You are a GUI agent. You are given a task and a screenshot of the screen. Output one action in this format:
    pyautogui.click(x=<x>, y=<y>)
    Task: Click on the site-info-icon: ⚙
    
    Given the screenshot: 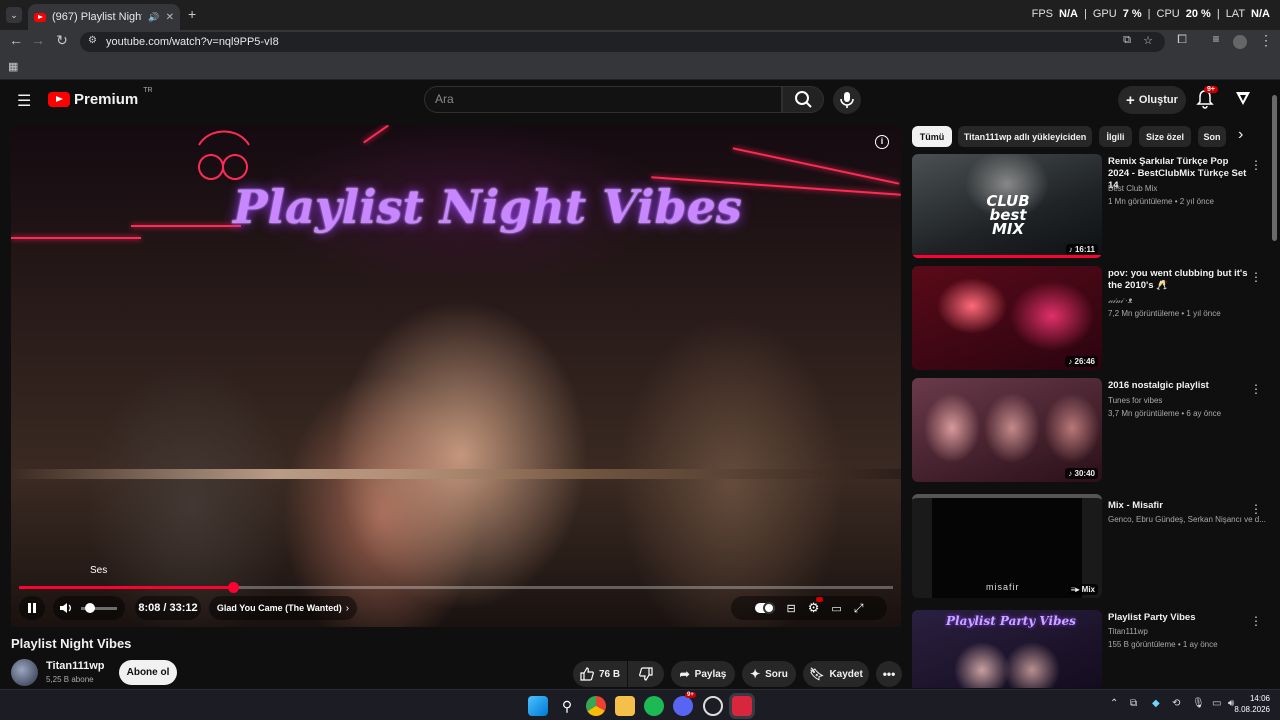 What is the action you would take?
    pyautogui.click(x=92, y=40)
    